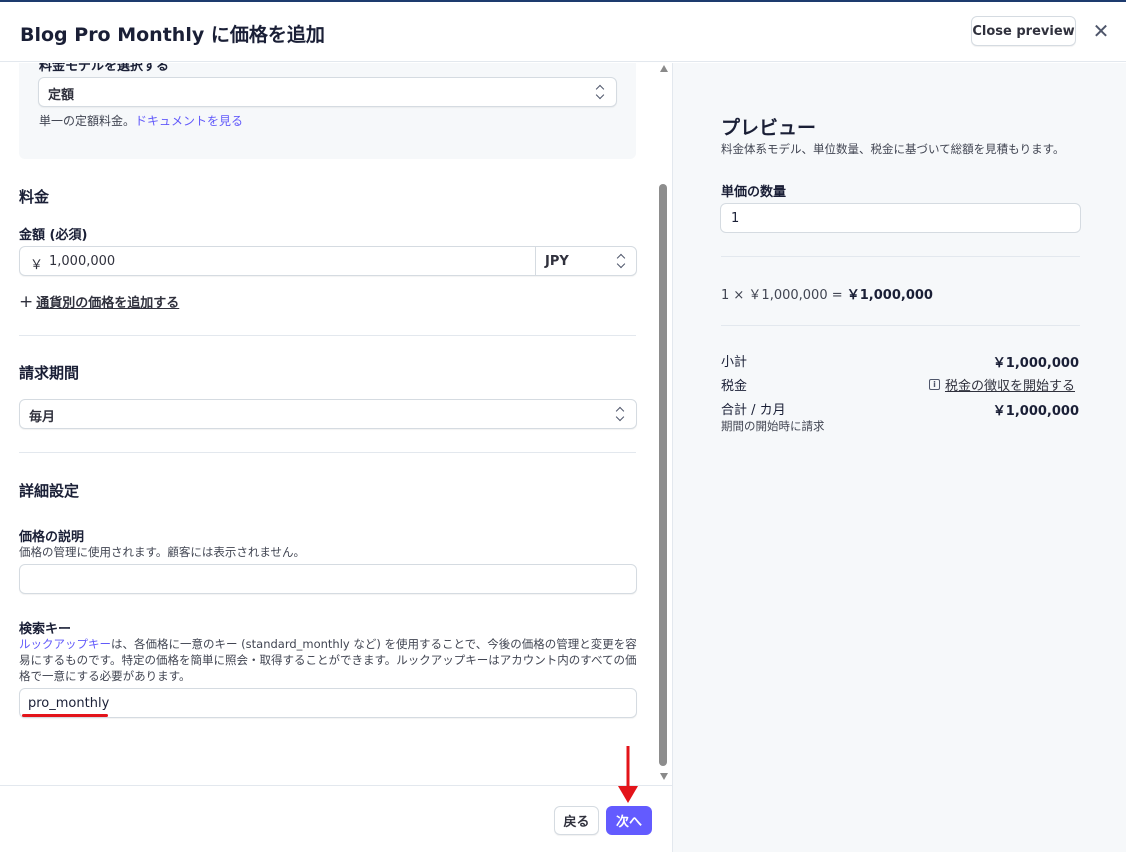 The image size is (1126, 852). Describe the element at coordinates (889, 295) in the screenshot. I see `calculation-total: ￥1,000,000` at that location.